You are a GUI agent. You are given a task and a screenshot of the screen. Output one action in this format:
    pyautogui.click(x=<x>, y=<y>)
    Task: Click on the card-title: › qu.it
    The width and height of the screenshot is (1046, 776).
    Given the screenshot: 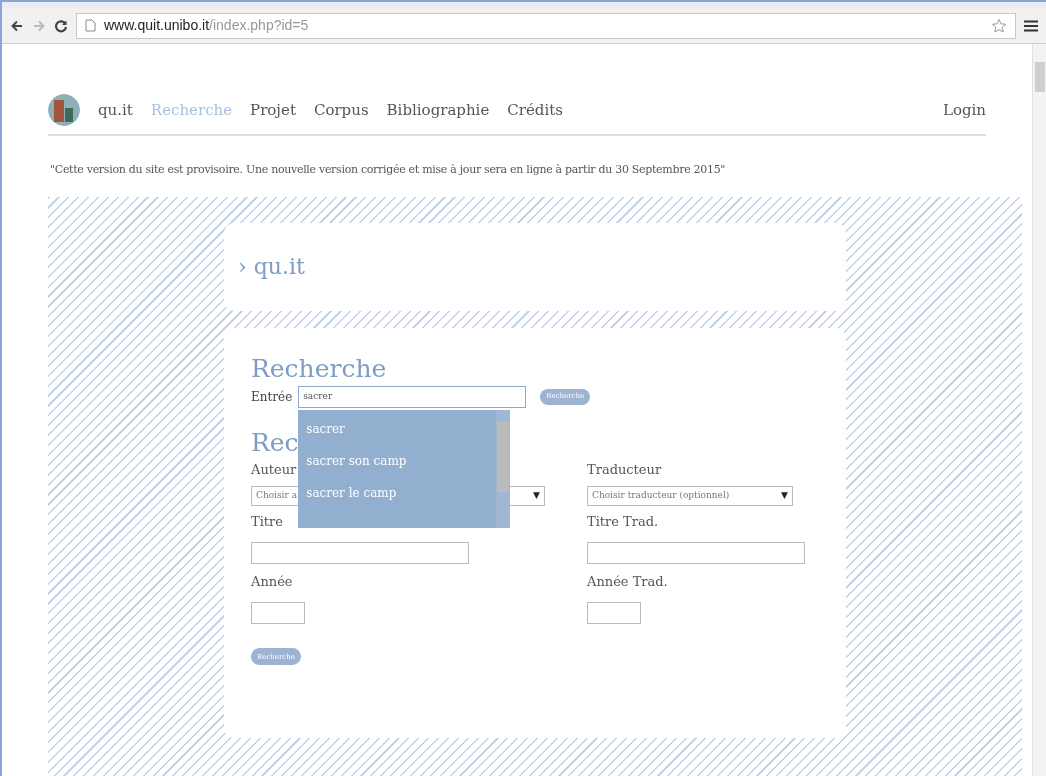 What is the action you would take?
    pyautogui.click(x=271, y=267)
    